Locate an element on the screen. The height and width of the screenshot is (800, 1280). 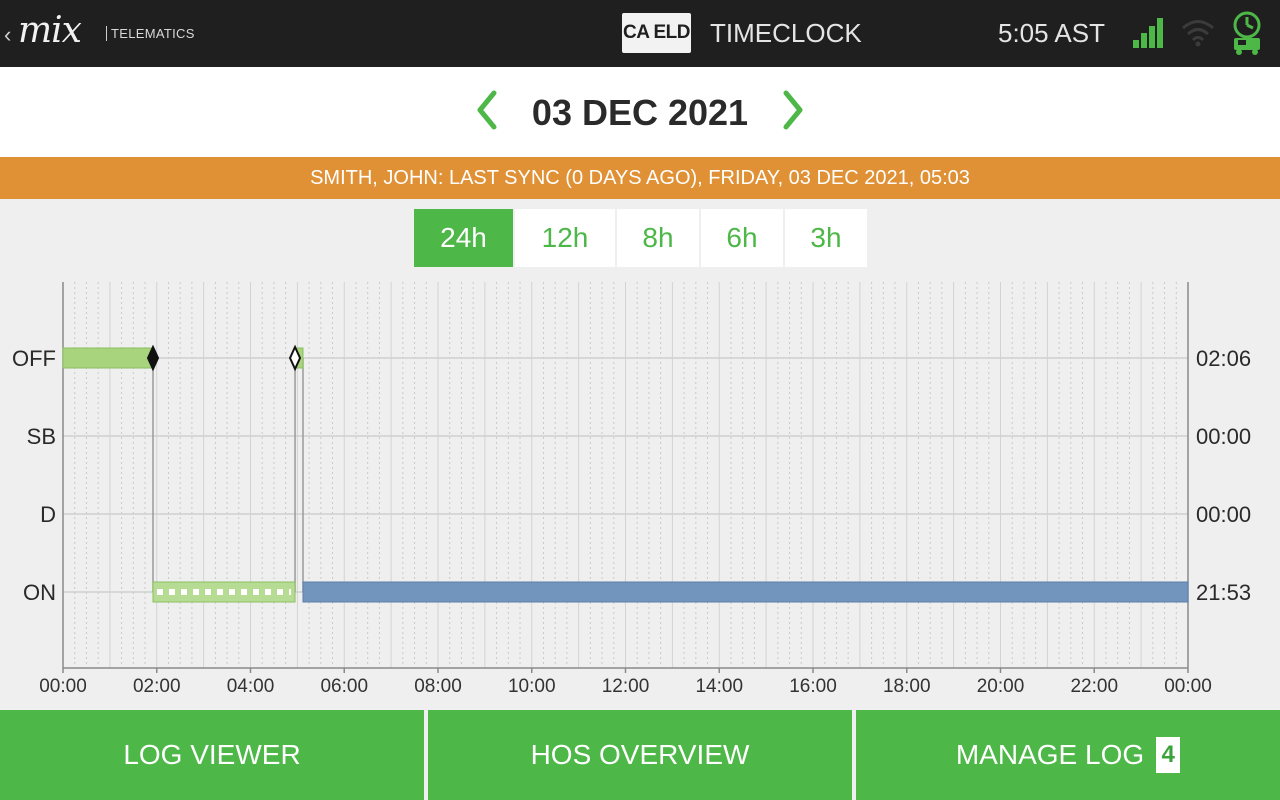
chevron-right-icon is located at coordinates (793, 110).